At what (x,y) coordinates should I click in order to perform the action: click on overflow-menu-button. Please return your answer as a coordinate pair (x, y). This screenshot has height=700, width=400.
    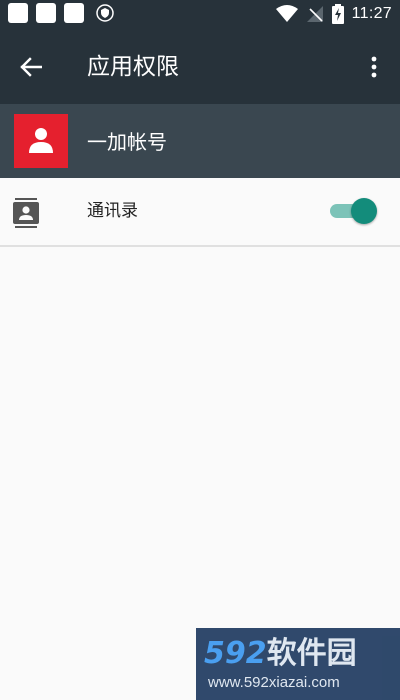
    Looking at the image, I should click on (374, 67).